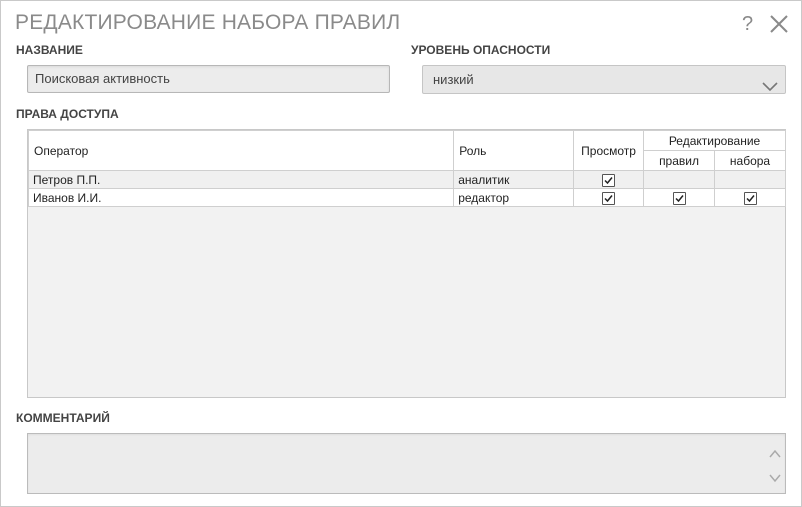 This screenshot has height=507, width=802. I want to click on close-icon, so click(779, 24).